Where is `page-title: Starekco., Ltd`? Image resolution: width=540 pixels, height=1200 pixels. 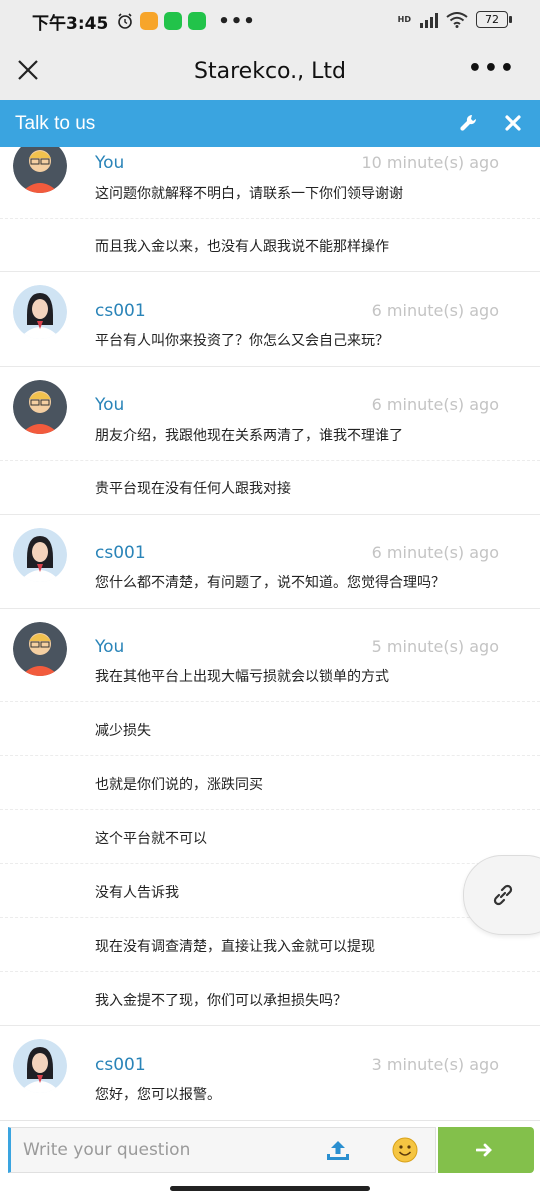 page-title: Starekco., Ltd is located at coordinates (270, 71).